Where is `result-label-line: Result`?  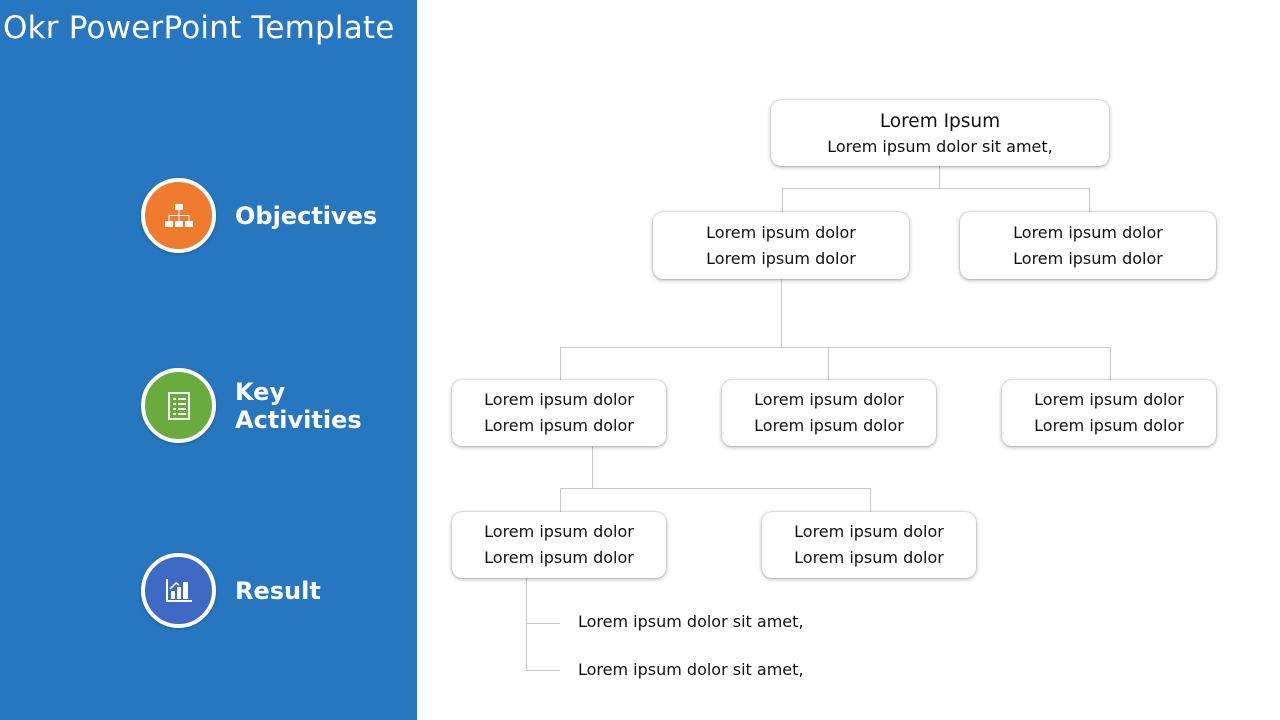
result-label-line: Result is located at coordinates (278, 590).